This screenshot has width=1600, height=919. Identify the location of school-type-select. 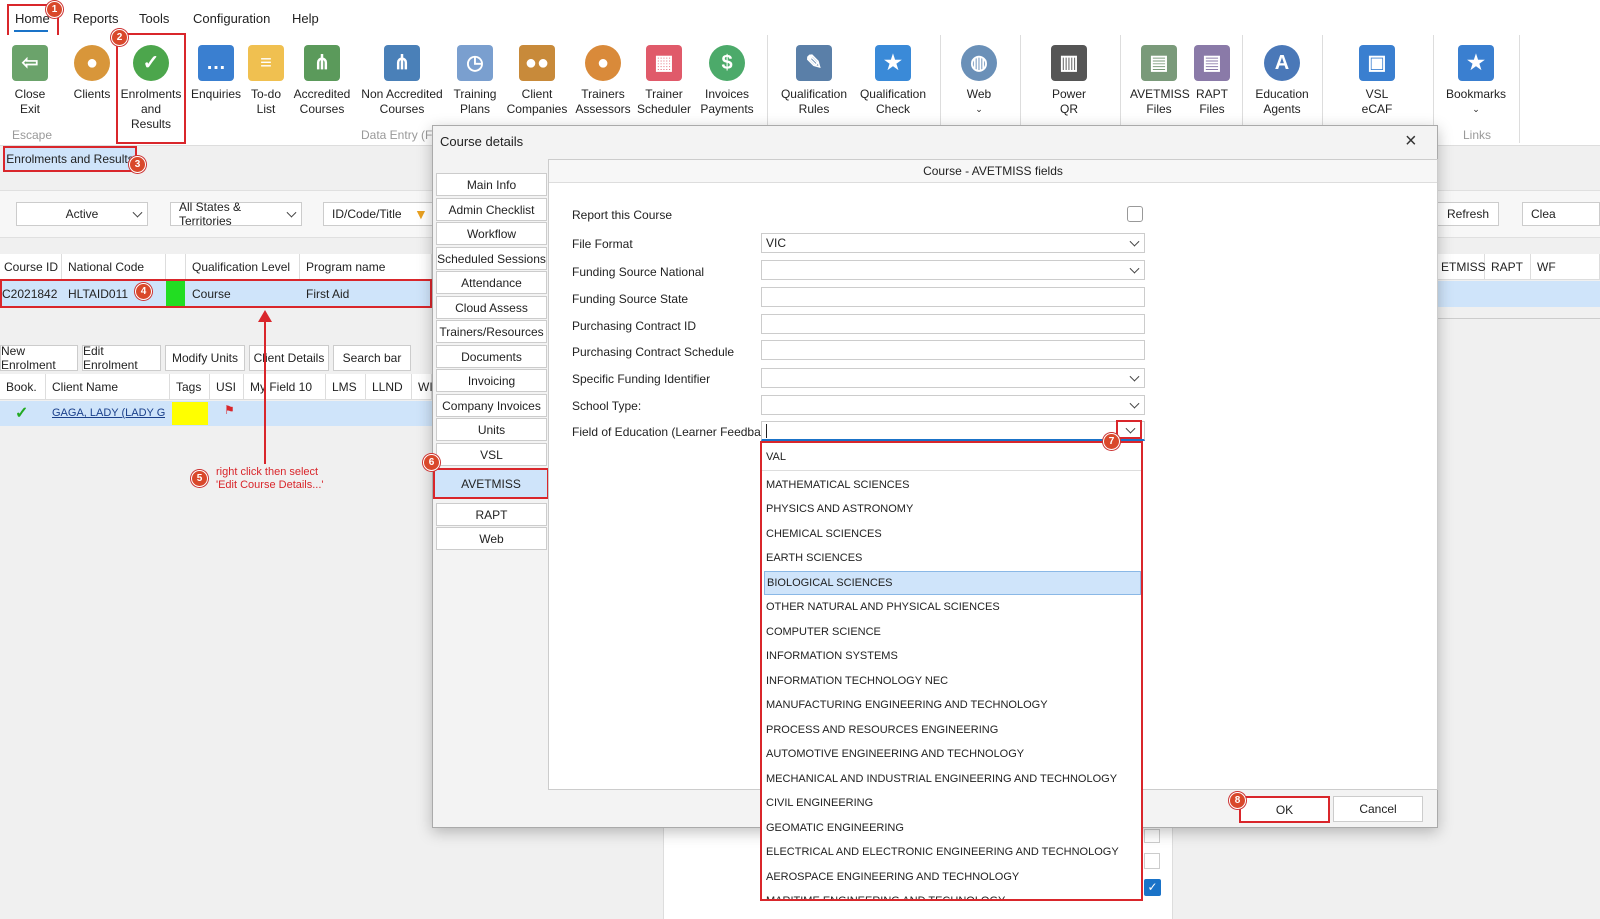
(953, 405).